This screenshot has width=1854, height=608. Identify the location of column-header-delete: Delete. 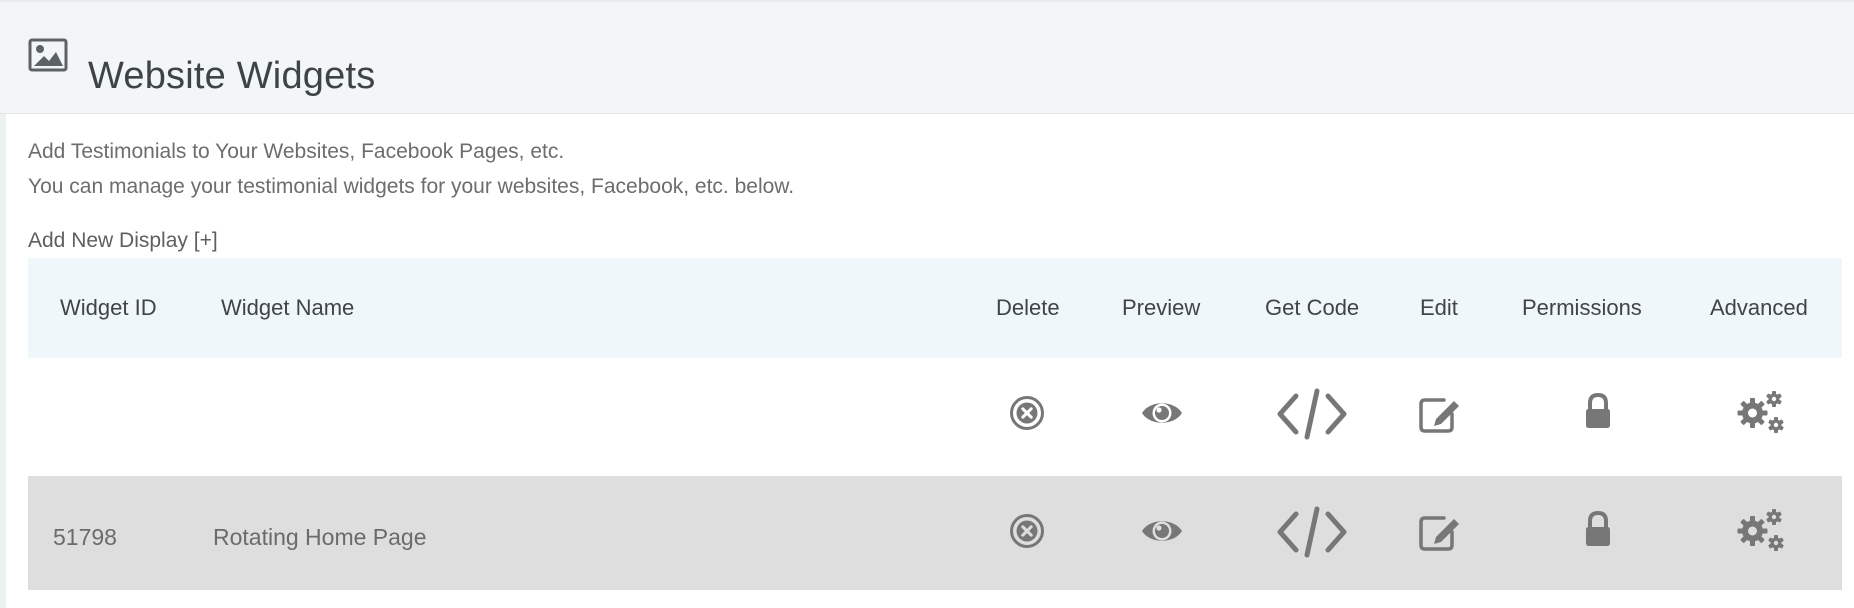
(1028, 307).